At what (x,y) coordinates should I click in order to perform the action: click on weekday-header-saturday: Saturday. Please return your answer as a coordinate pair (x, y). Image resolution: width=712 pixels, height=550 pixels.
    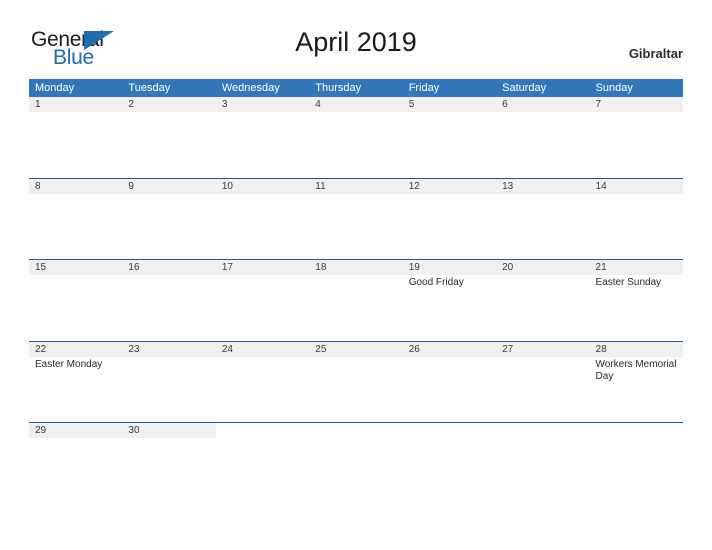
    Looking at the image, I should click on (524, 88).